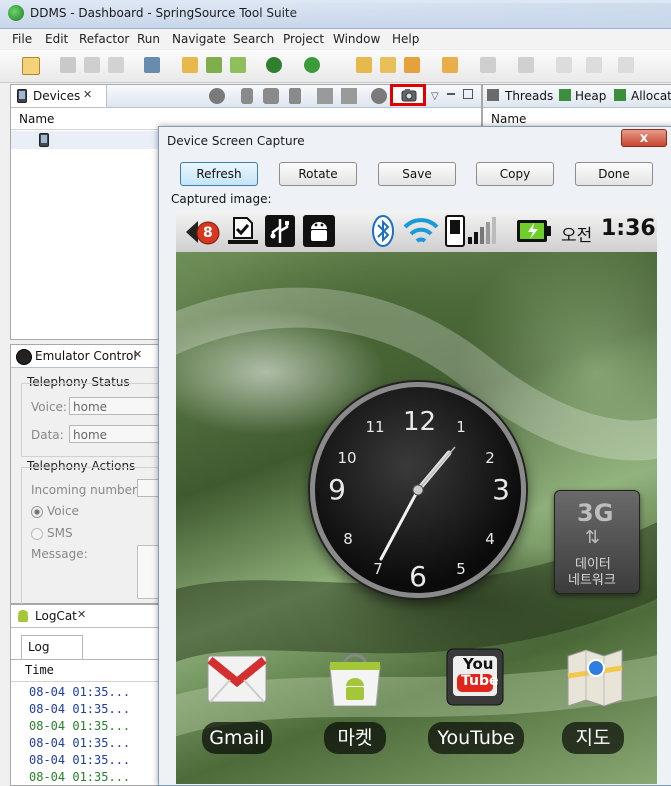  What do you see at coordinates (628, 228) in the screenshot?
I see `status-time: 1:36` at bounding box center [628, 228].